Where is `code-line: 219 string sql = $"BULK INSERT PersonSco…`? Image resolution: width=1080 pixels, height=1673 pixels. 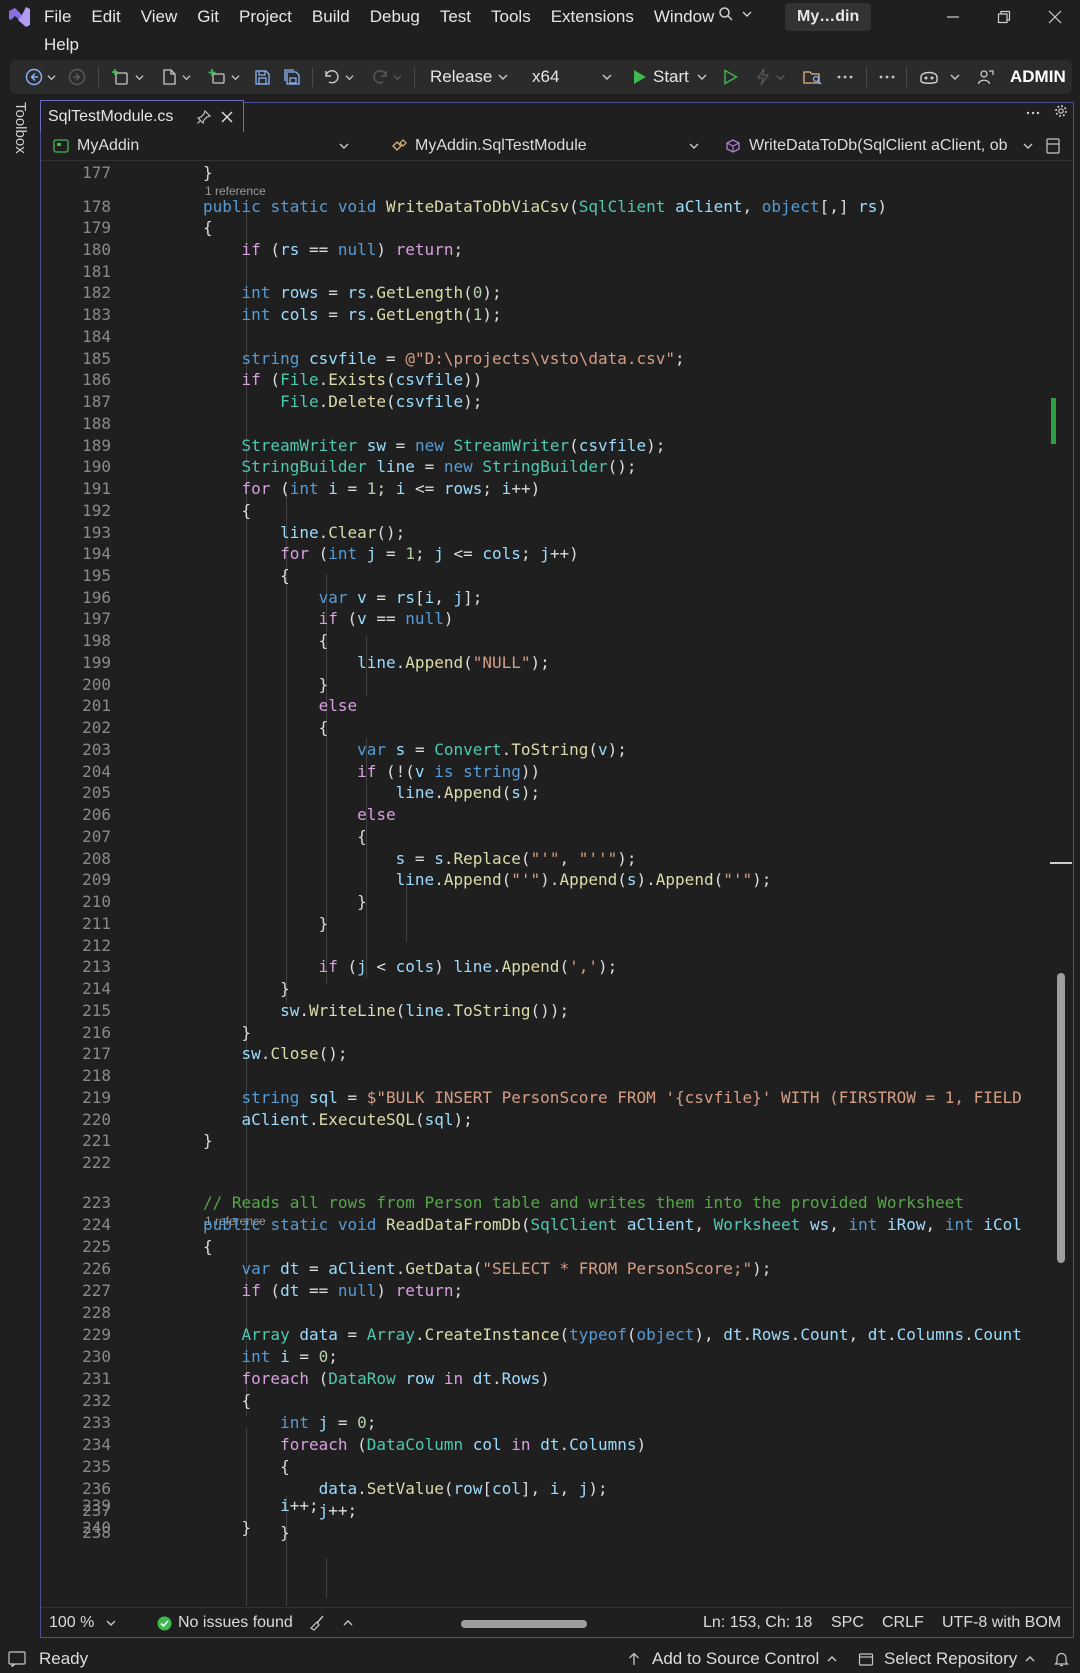
code-line: 219 string sql = $"BULK INSERT PersonSco… is located at coordinates (546, 1098).